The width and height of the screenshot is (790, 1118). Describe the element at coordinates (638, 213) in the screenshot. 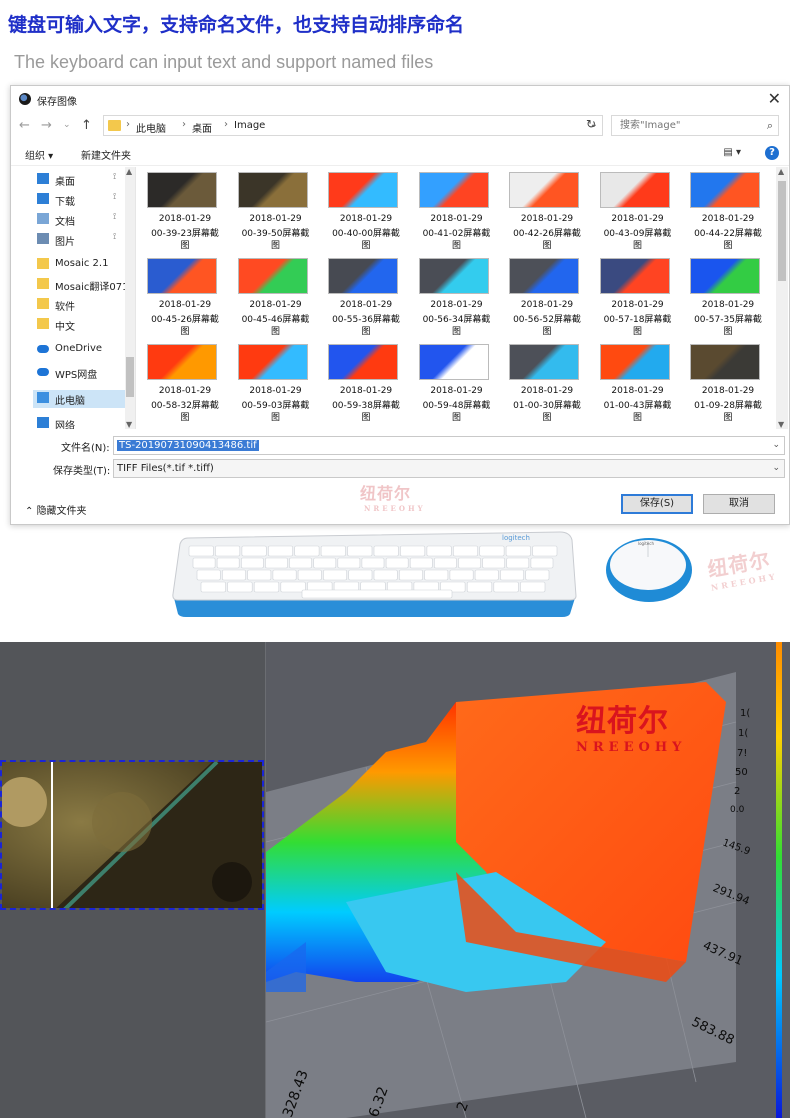

I see `file-item: 2018-01-29 00-43-09屏幕截图` at that location.